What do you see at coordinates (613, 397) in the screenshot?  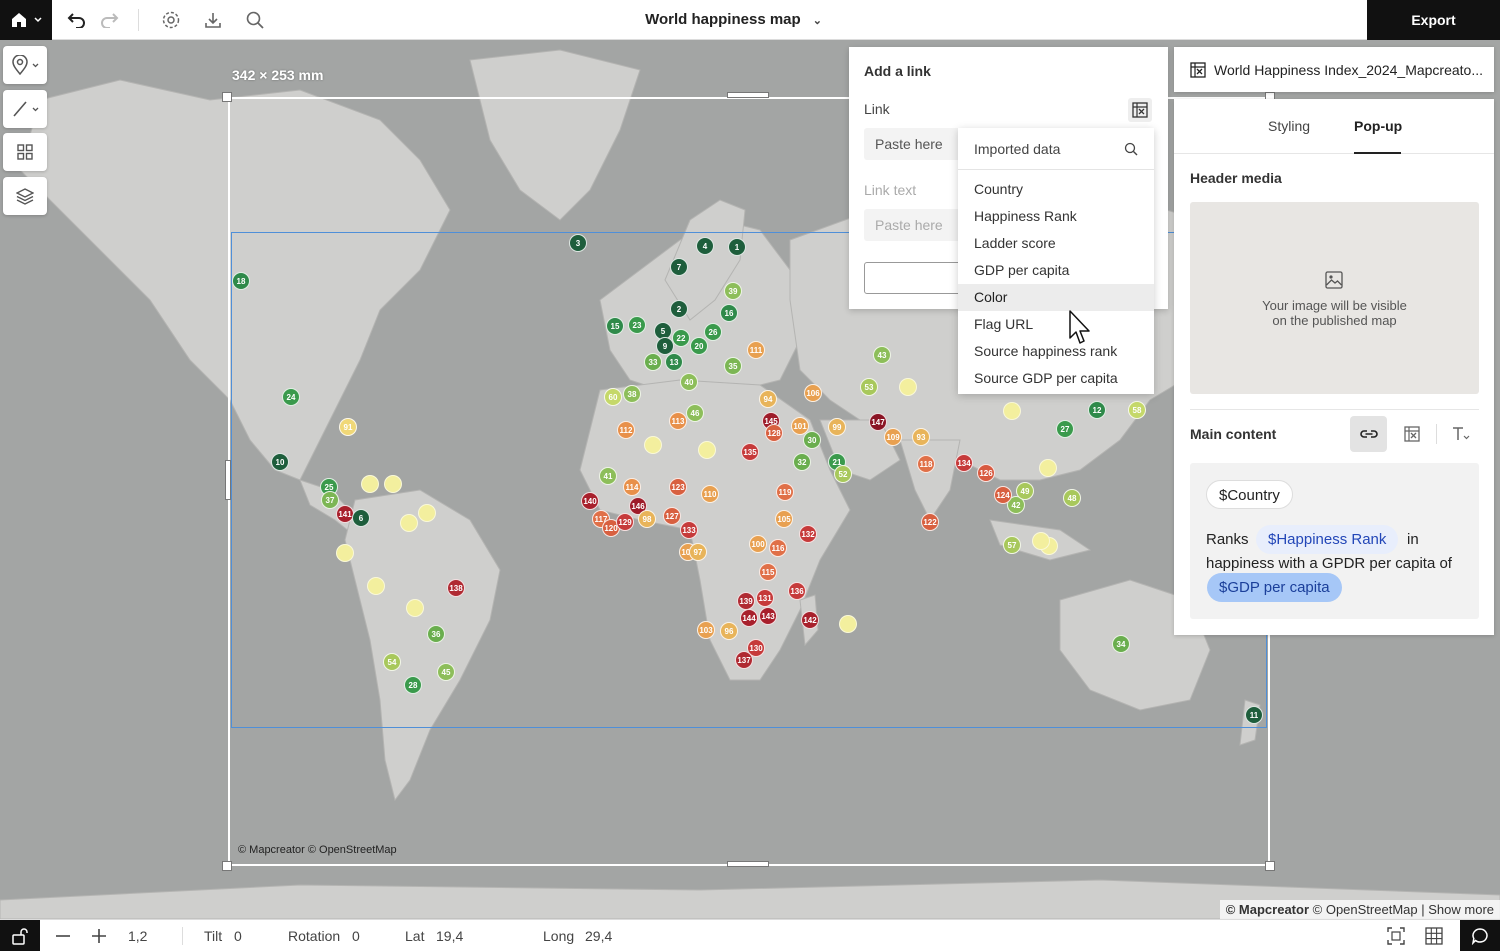 I see `country-marker: 60` at bounding box center [613, 397].